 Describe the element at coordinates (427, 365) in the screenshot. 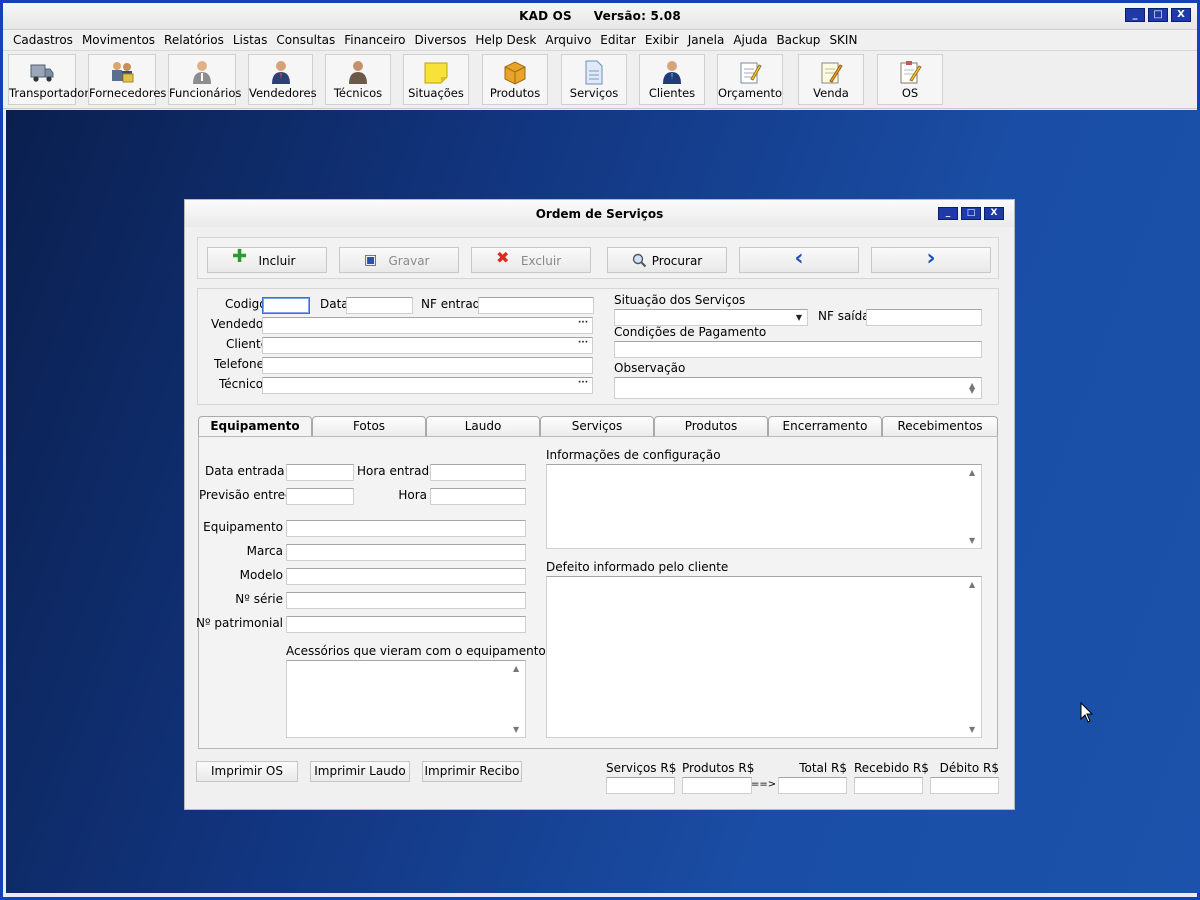

I see `telefone-field` at that location.